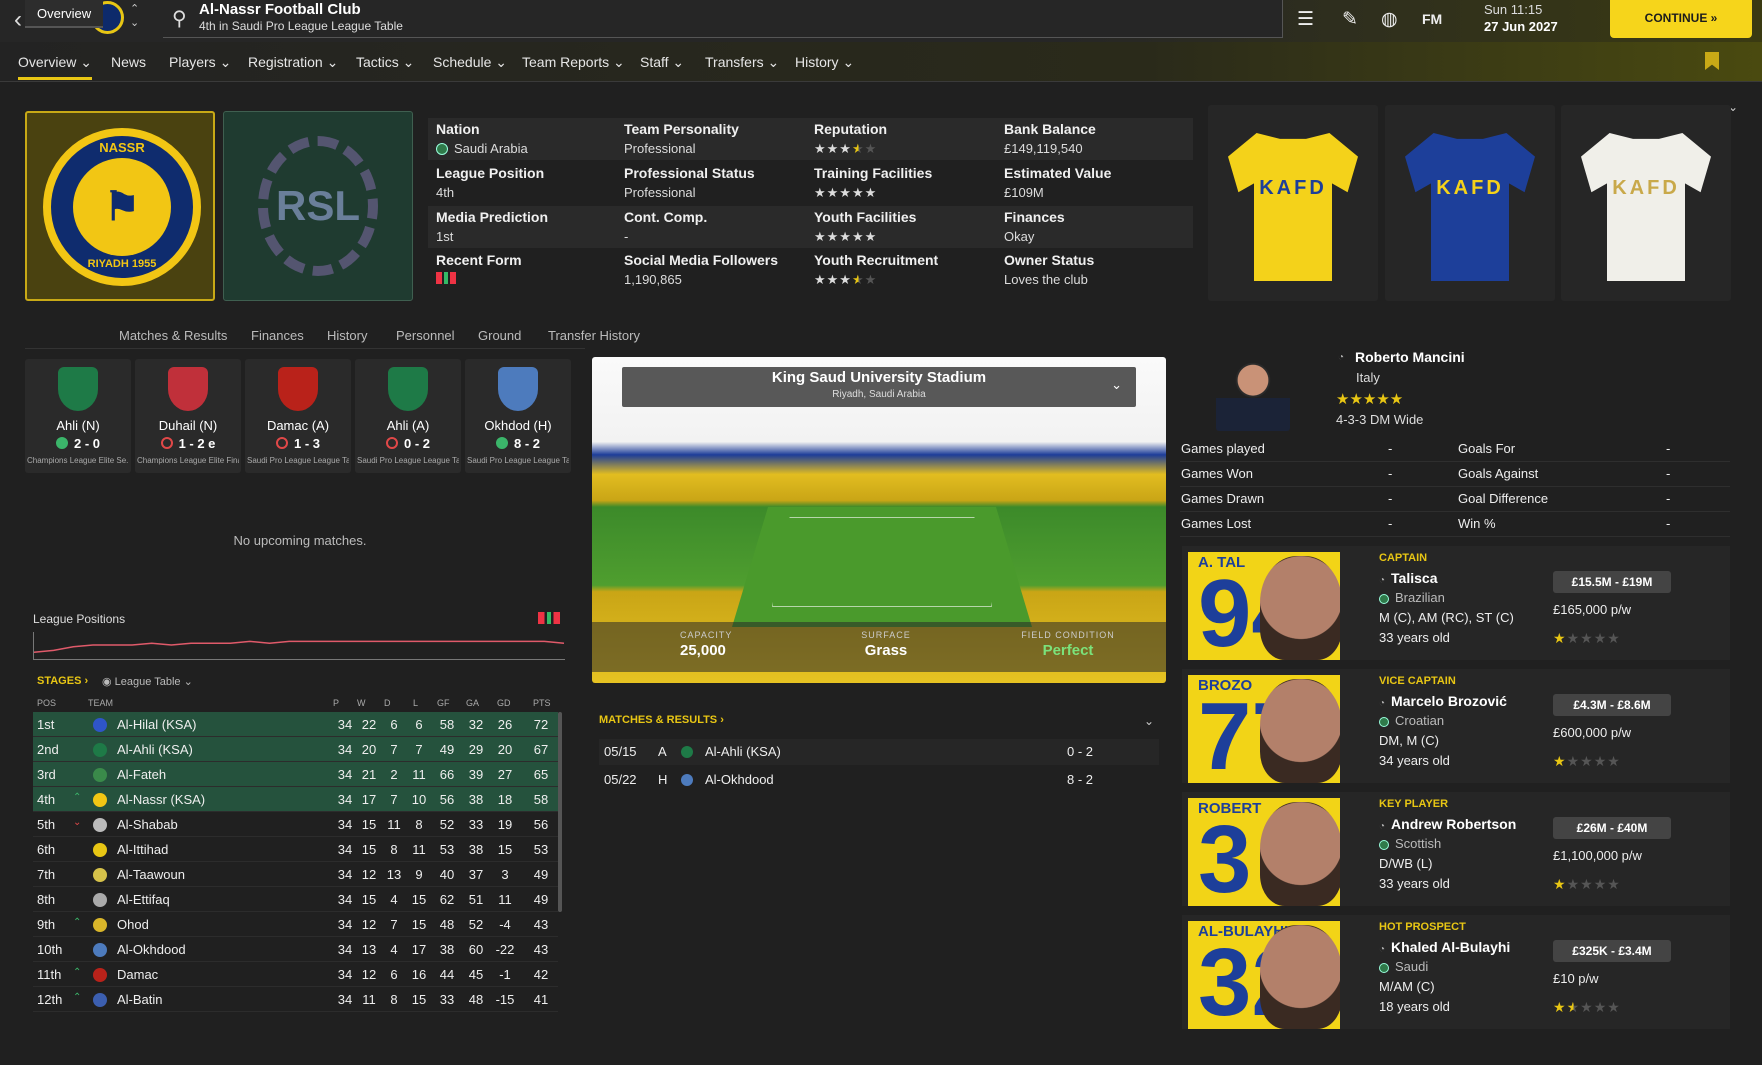  Describe the element at coordinates (1414, 1006) in the screenshot. I see `player-age: 18 years old` at that location.